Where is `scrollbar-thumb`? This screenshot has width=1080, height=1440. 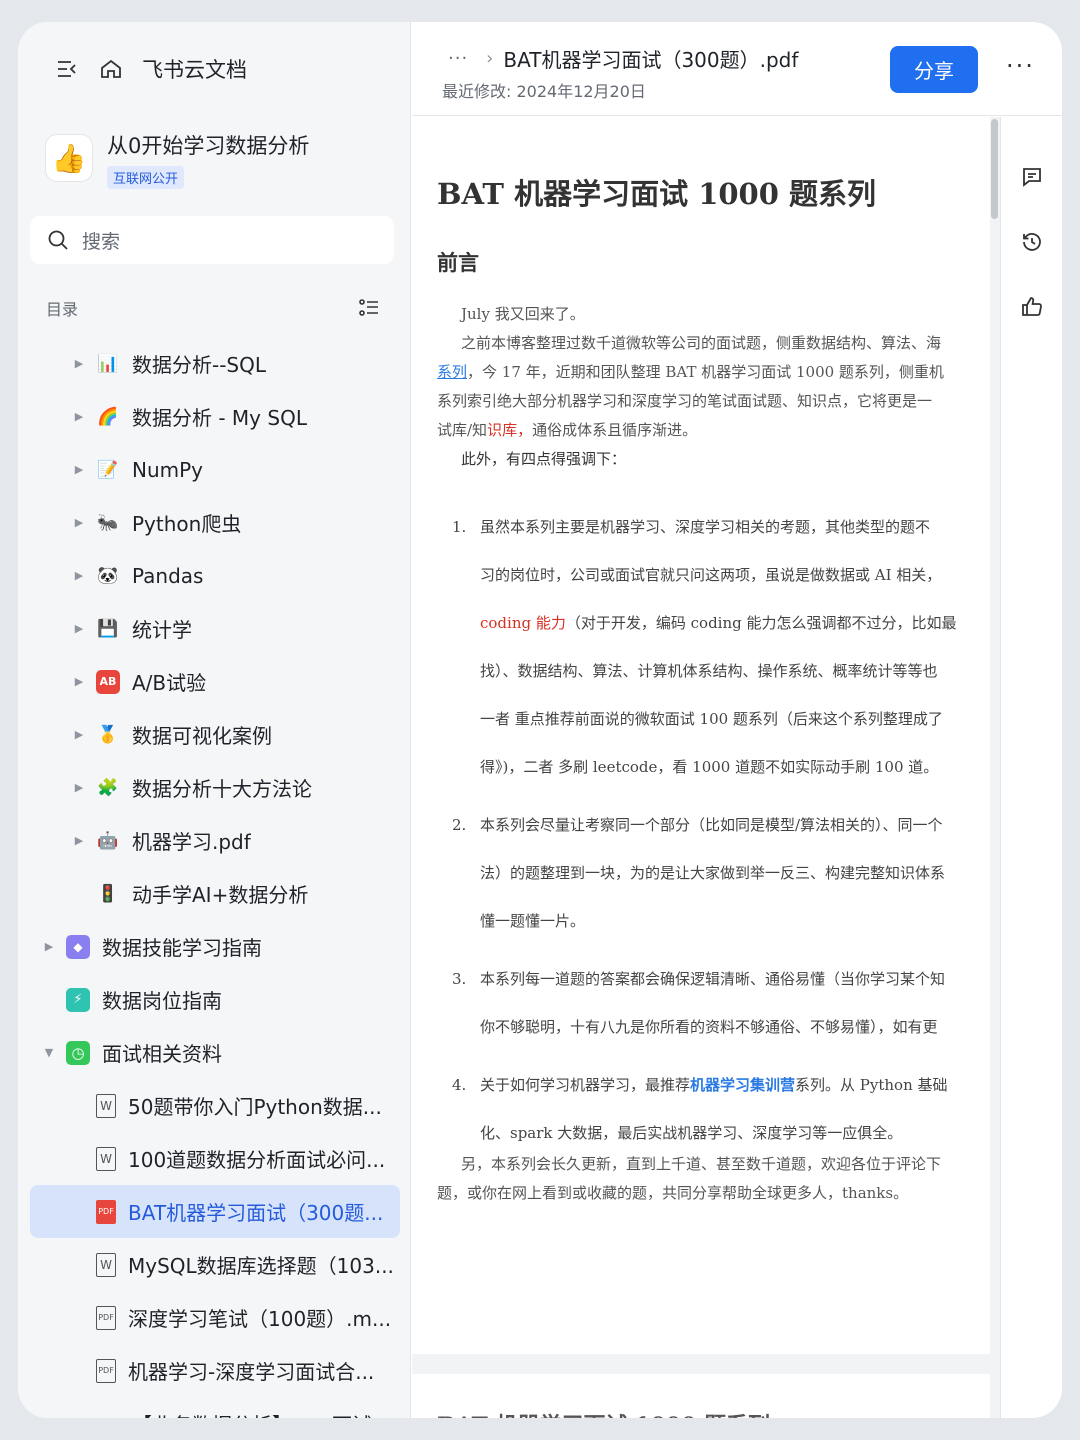 scrollbar-thumb is located at coordinates (994, 169).